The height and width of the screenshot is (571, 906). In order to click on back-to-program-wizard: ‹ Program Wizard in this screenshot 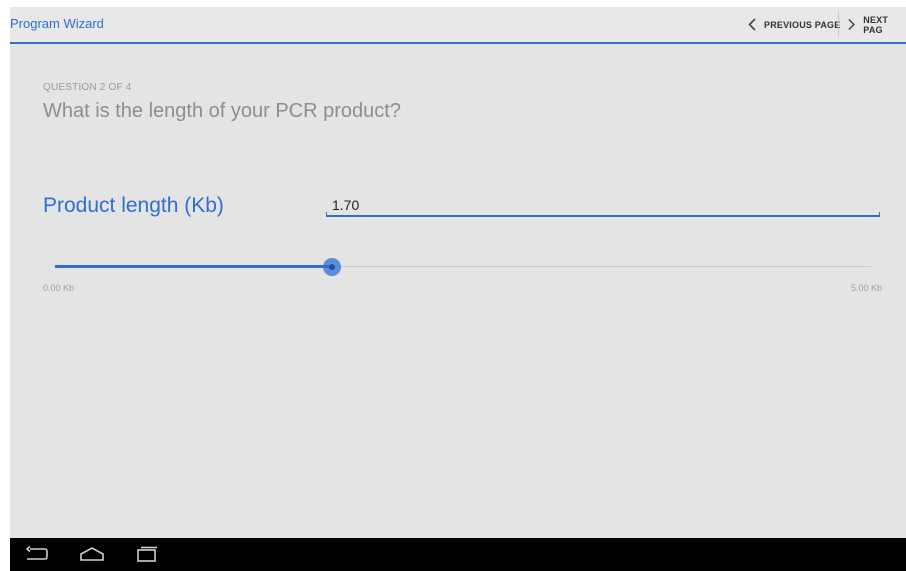, I will do `click(57, 23)`.